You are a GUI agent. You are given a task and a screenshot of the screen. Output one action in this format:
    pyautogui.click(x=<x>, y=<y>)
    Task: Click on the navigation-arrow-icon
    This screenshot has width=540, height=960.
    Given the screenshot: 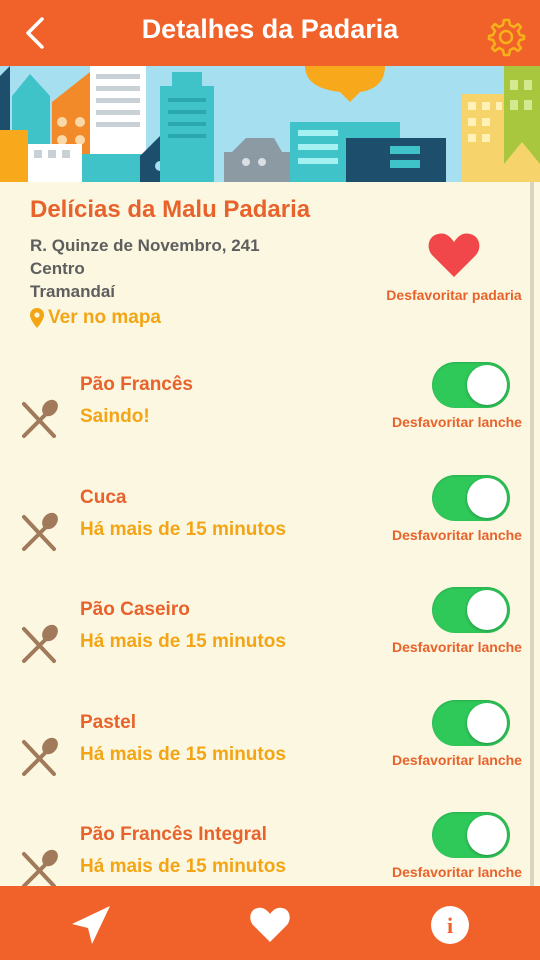 What is the action you would take?
    pyautogui.click(x=91, y=925)
    